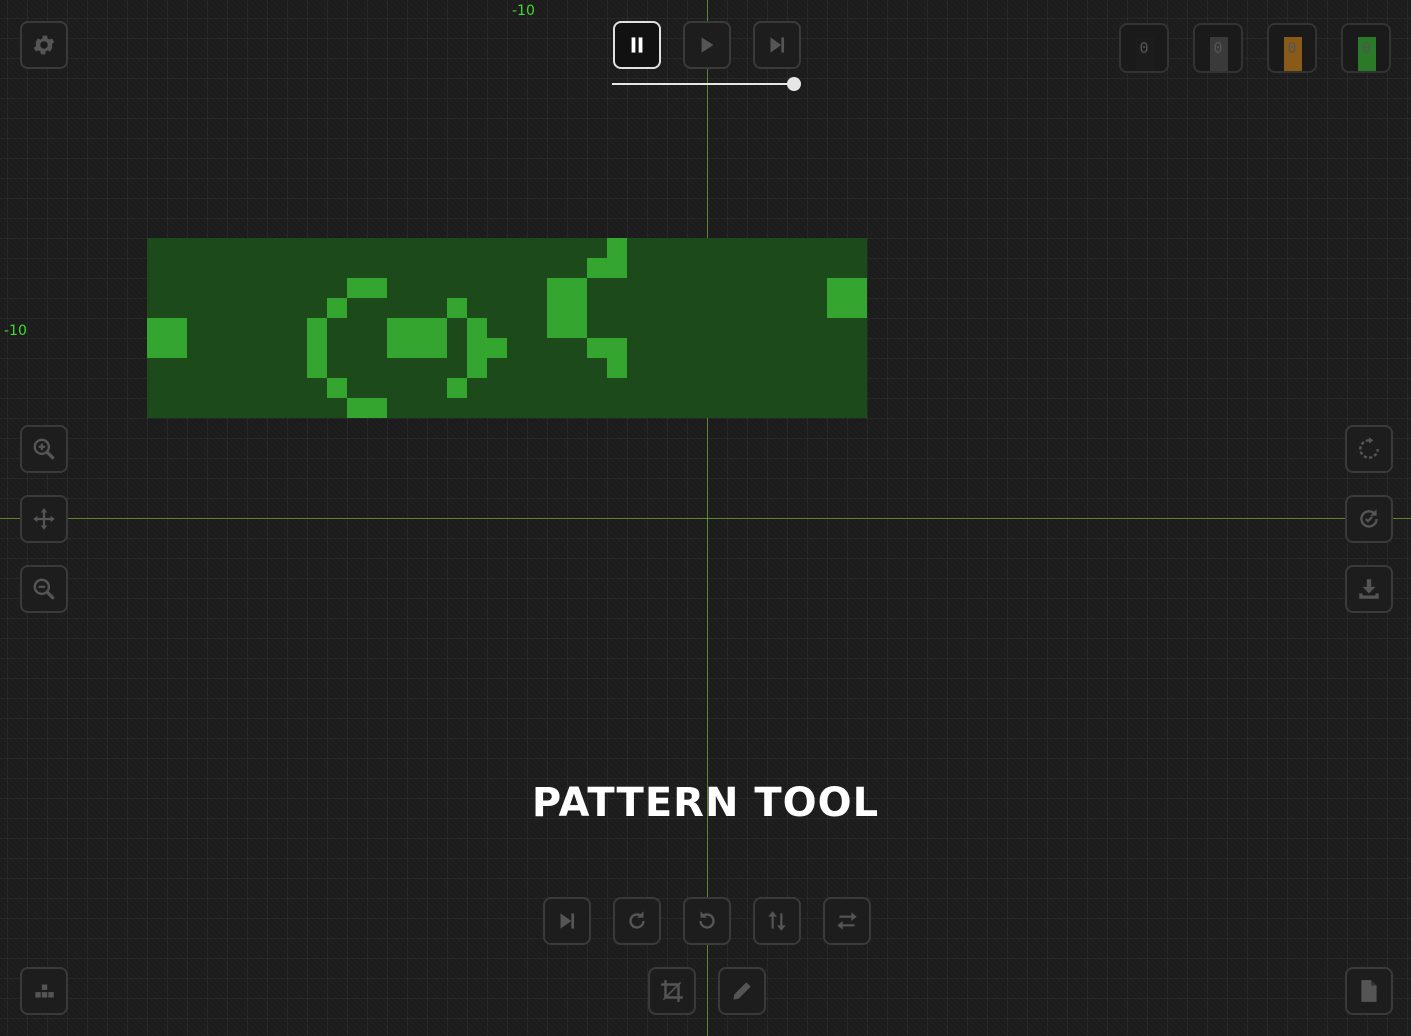 The height and width of the screenshot is (1036, 1411). I want to click on counter-2: 0, so click(1218, 48).